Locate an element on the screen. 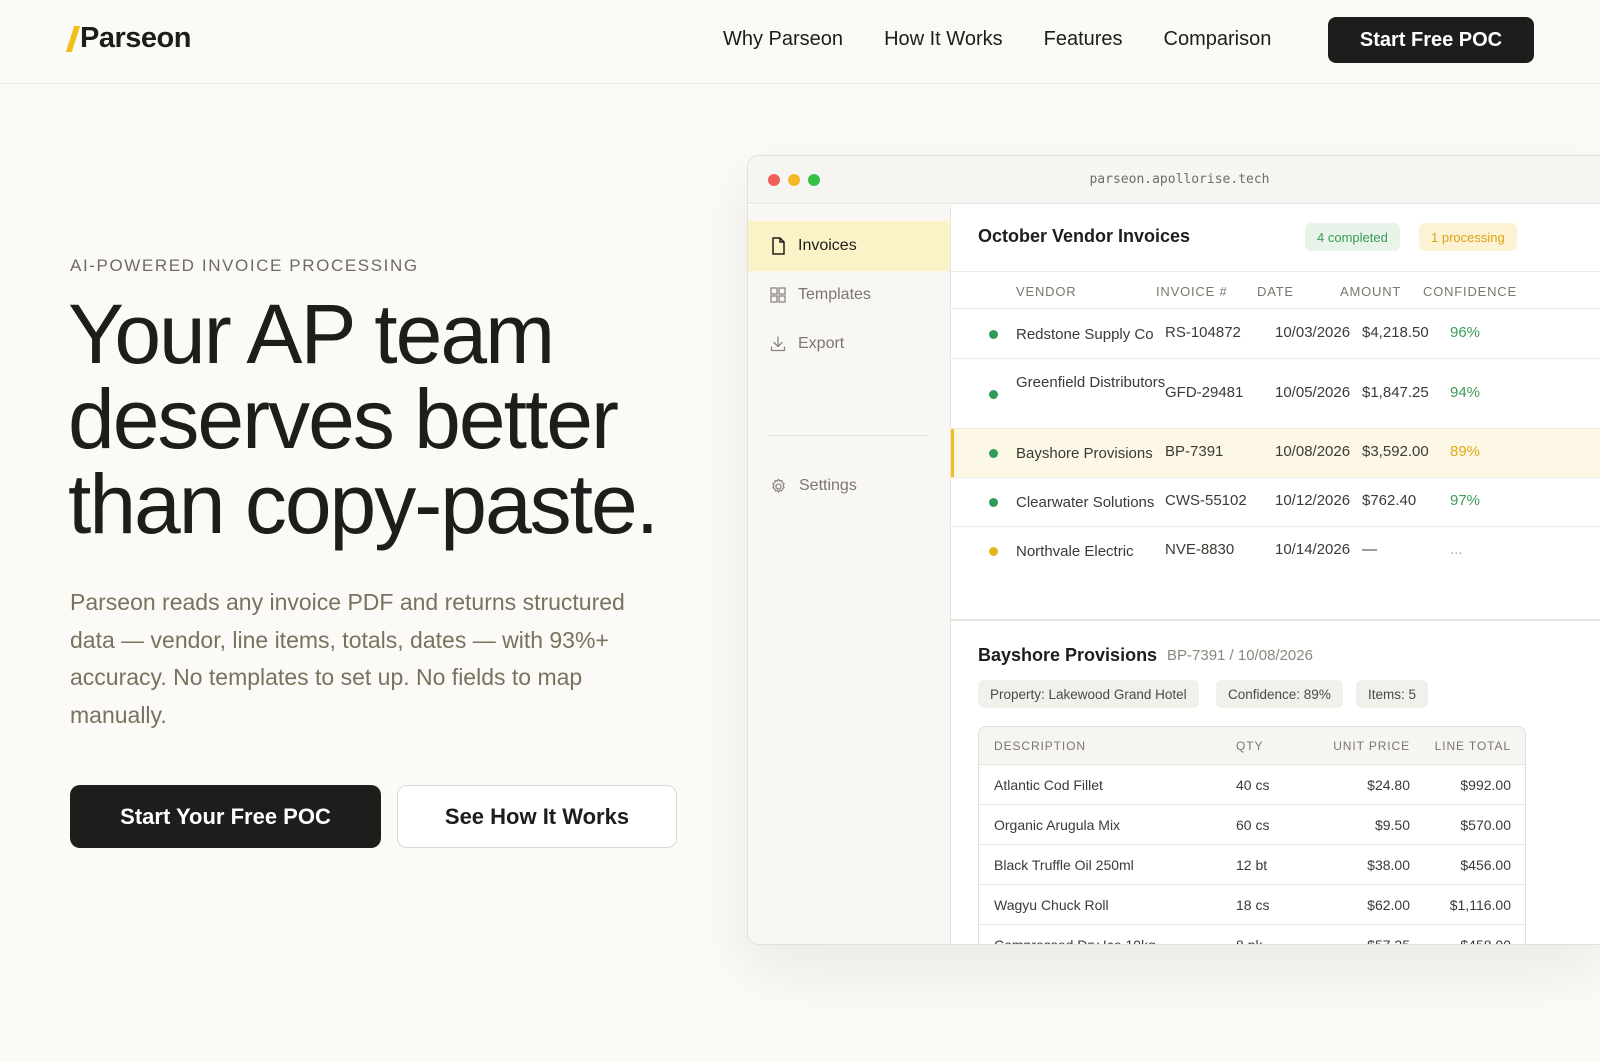  see-how-it-works-button: See How It Works is located at coordinates (537, 816).